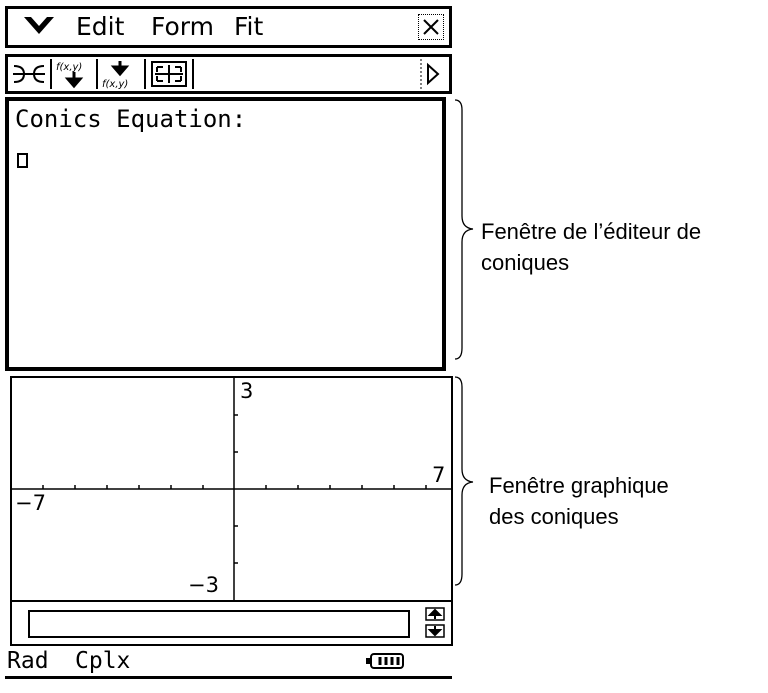 The height and width of the screenshot is (693, 768). I want to click on scroll-down-button, so click(435, 630).